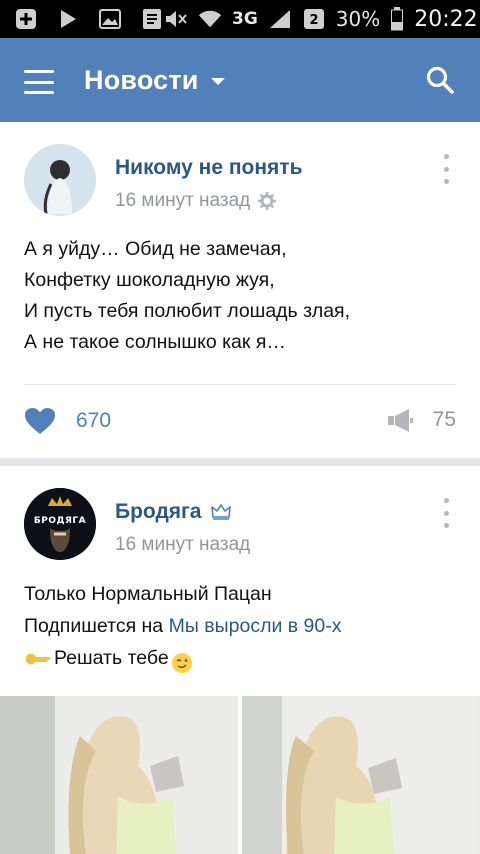 The width and height of the screenshot is (480, 854). Describe the element at coordinates (148, 594) in the screenshot. I see `post-line: Только Нормальный Пацан` at that location.